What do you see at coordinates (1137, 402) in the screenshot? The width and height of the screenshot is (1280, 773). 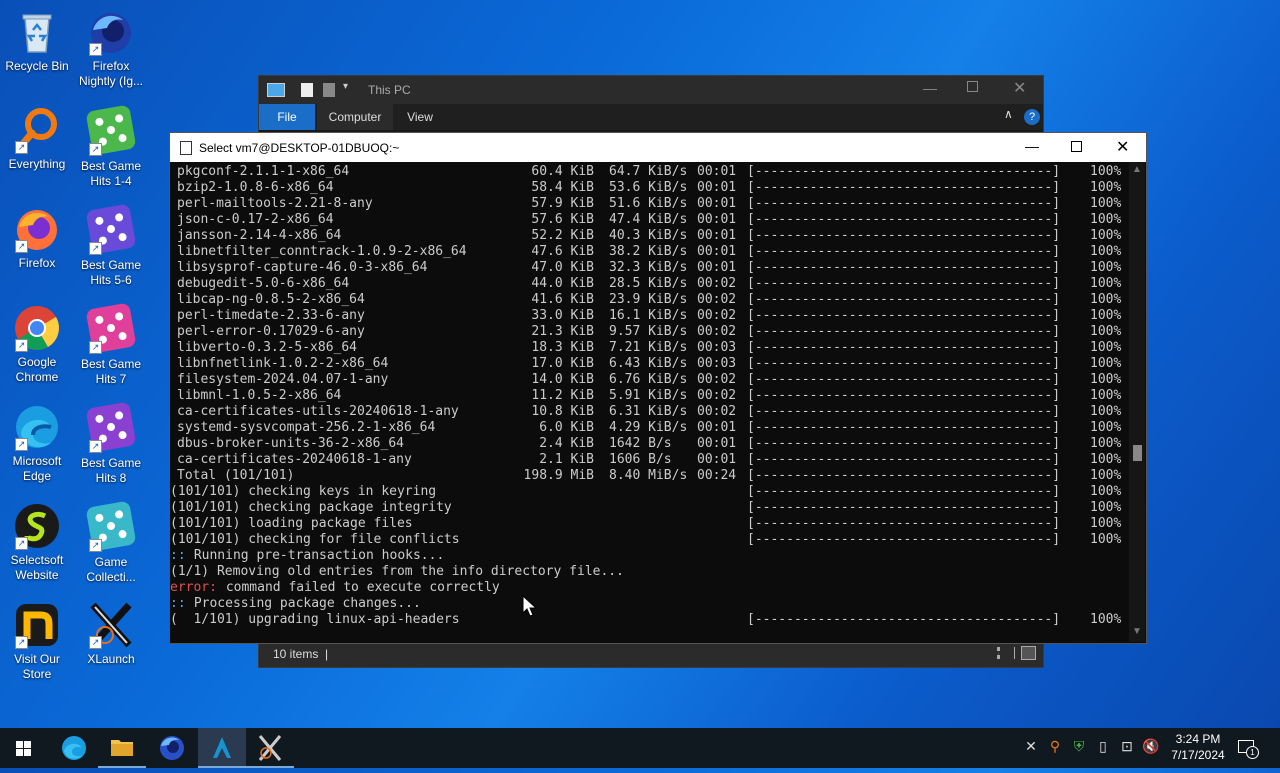 I see `terminal-scrollbar: ▲ ▼` at bounding box center [1137, 402].